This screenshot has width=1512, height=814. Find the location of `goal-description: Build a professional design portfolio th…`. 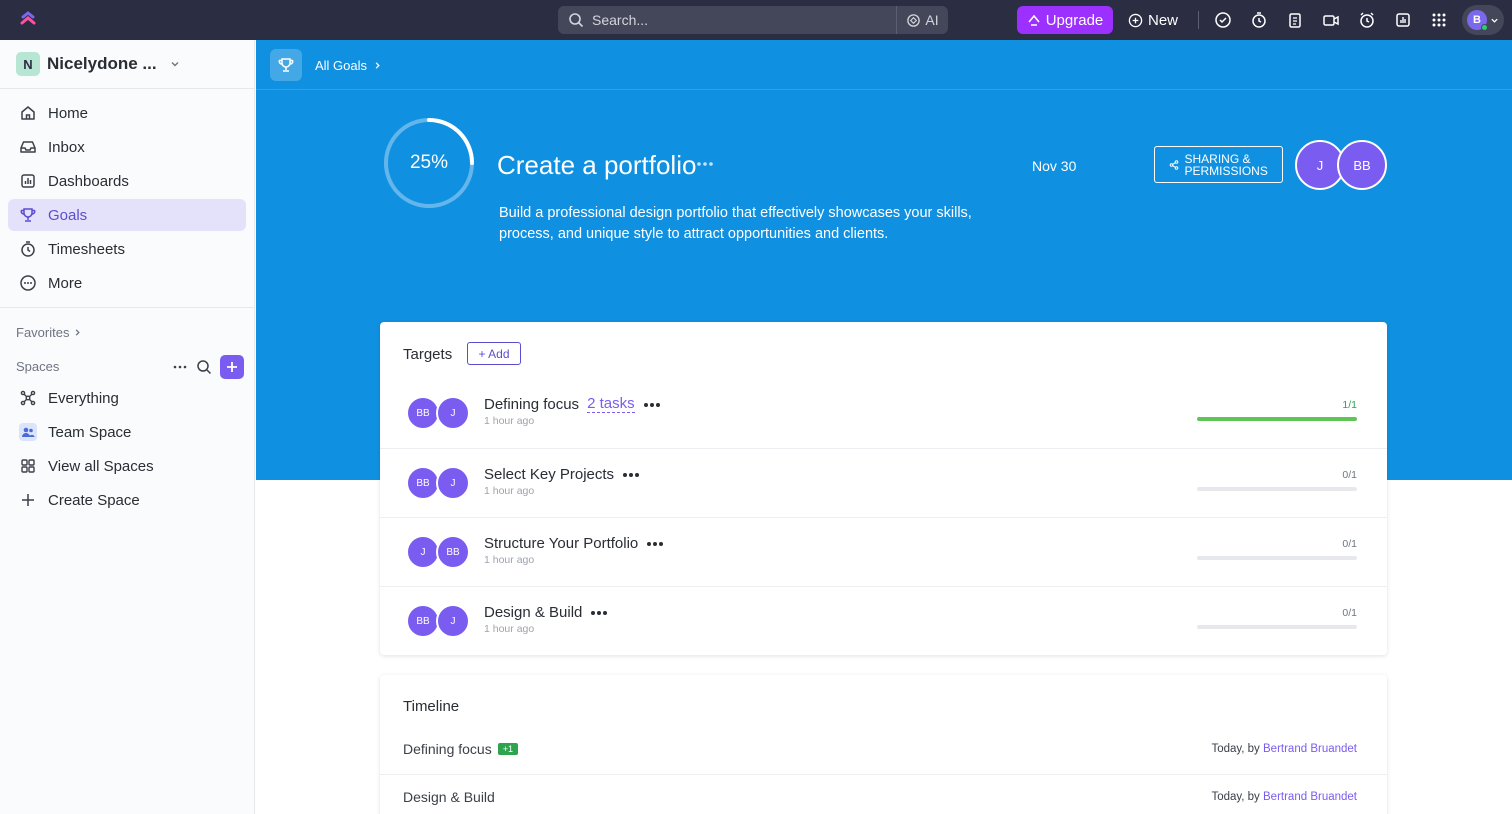

goal-description: Build a professional design portfolio th… is located at coordinates (749, 224).